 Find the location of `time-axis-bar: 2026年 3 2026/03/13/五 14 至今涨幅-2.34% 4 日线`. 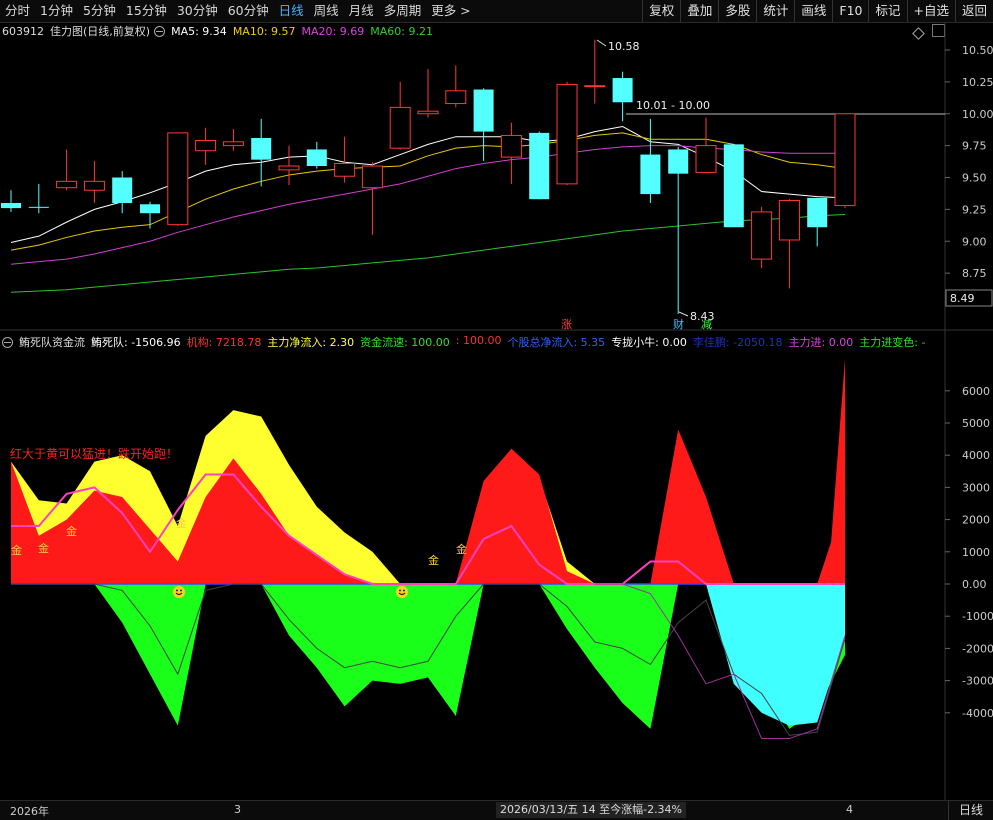

time-axis-bar: 2026年 3 2026/03/13/五 14 至今涨幅-2.34% 4 日线 is located at coordinates (496, 810).